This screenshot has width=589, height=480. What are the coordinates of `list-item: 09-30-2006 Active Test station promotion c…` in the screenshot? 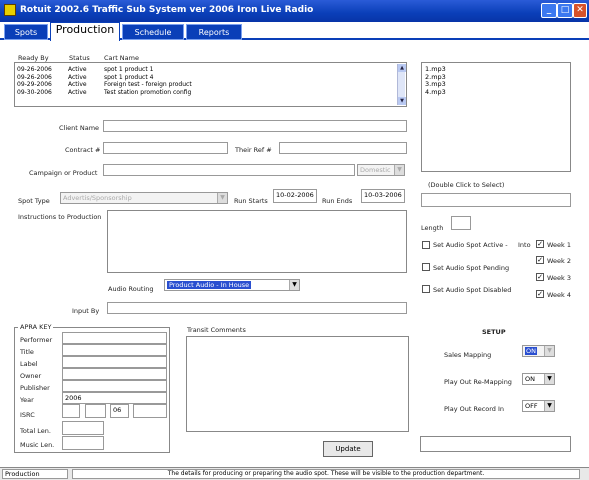 It's located at (211, 93).